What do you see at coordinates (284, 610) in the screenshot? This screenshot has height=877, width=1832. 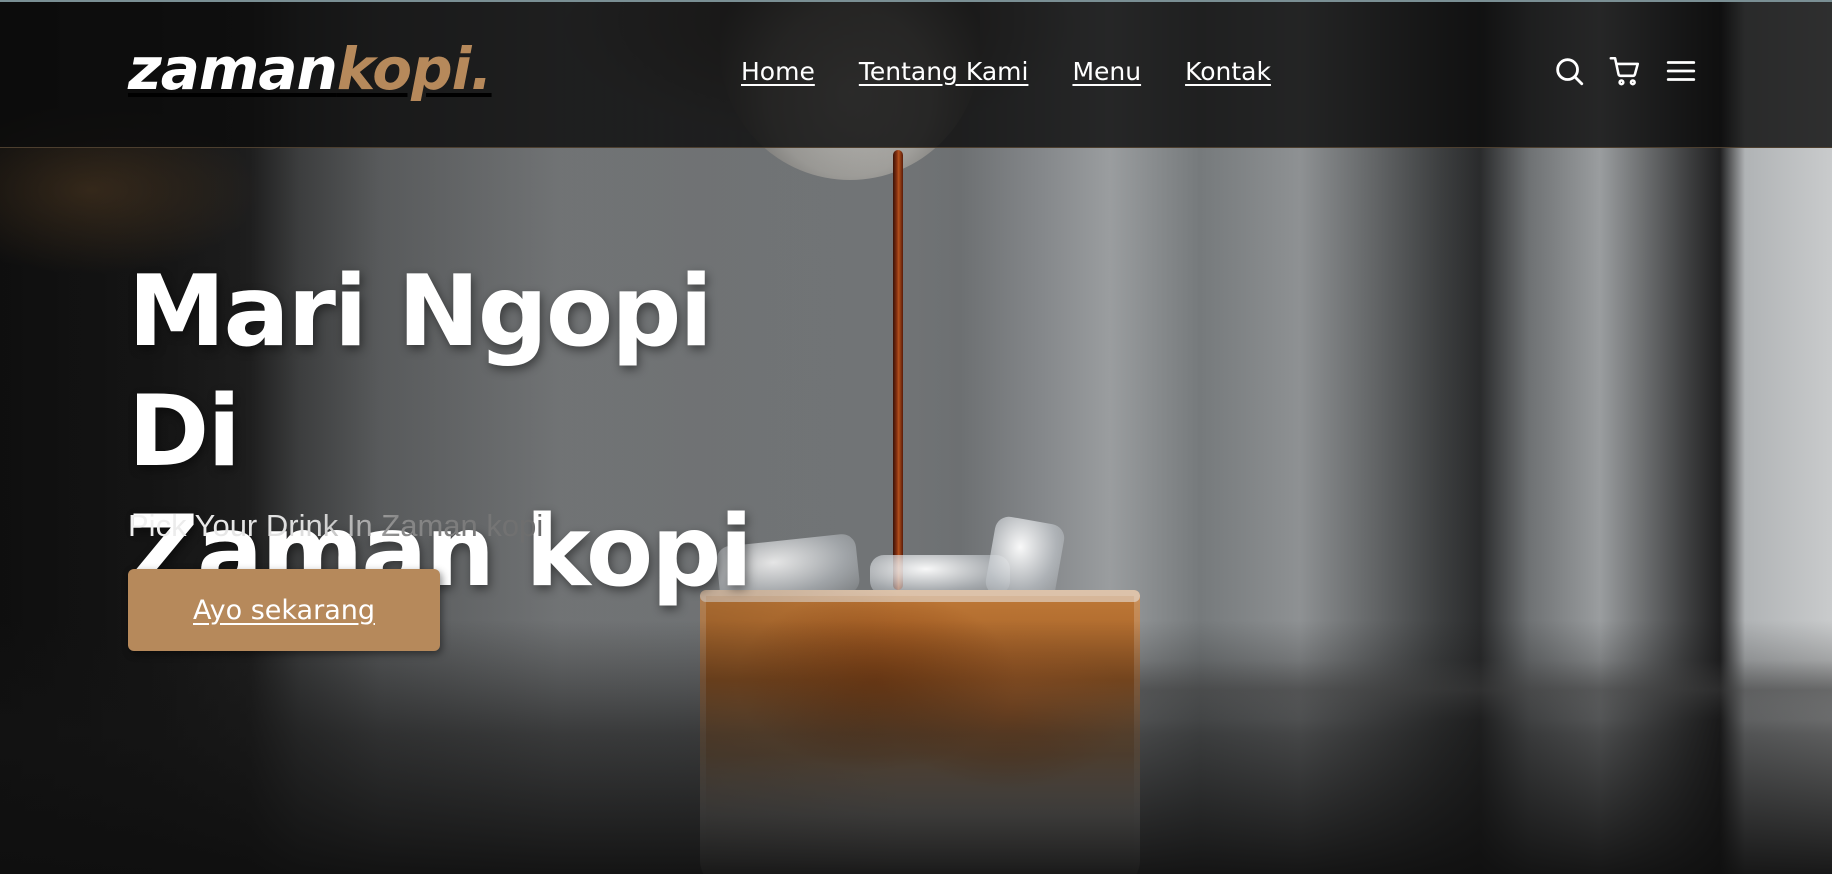 I see `cta-button: Ayo sekarang` at bounding box center [284, 610].